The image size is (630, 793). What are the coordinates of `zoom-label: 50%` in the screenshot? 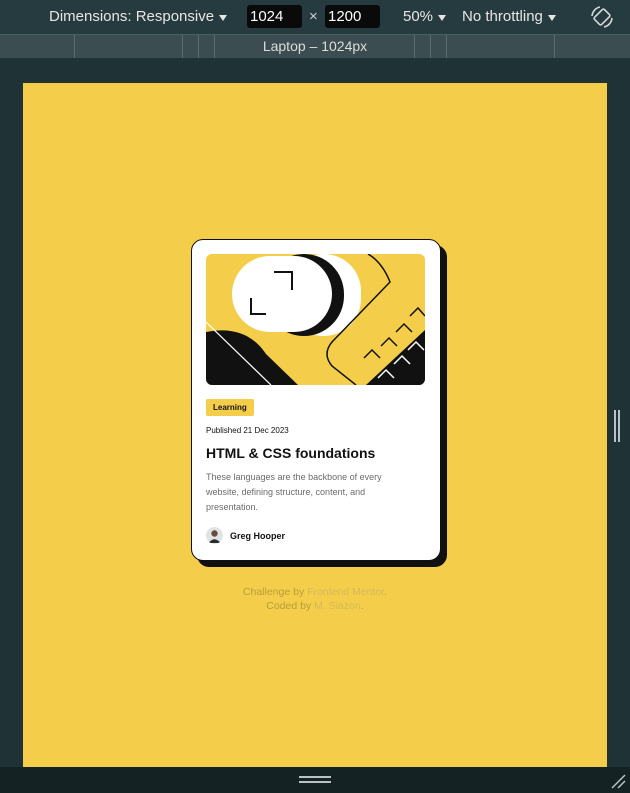 It's located at (418, 16).